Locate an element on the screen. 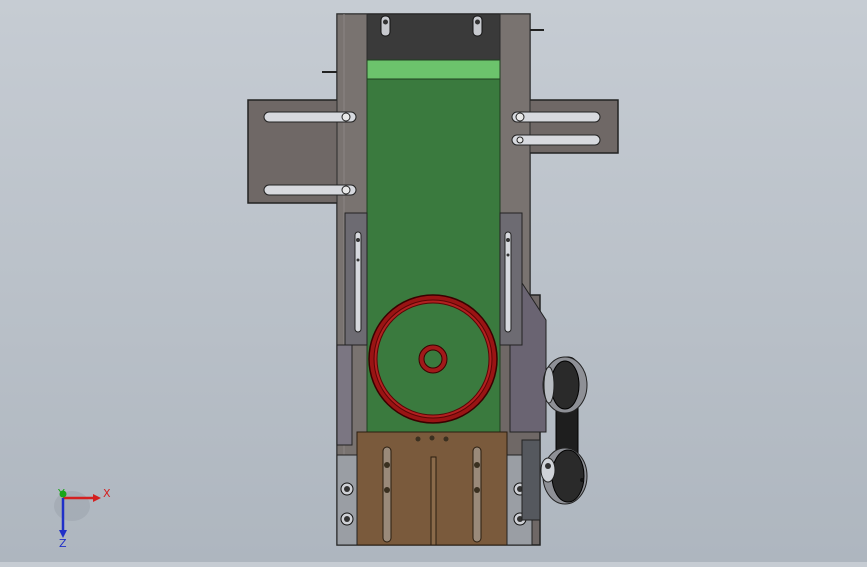 This screenshot has width=867, height=567. triad-y-label: Y is located at coordinates (61, 493).